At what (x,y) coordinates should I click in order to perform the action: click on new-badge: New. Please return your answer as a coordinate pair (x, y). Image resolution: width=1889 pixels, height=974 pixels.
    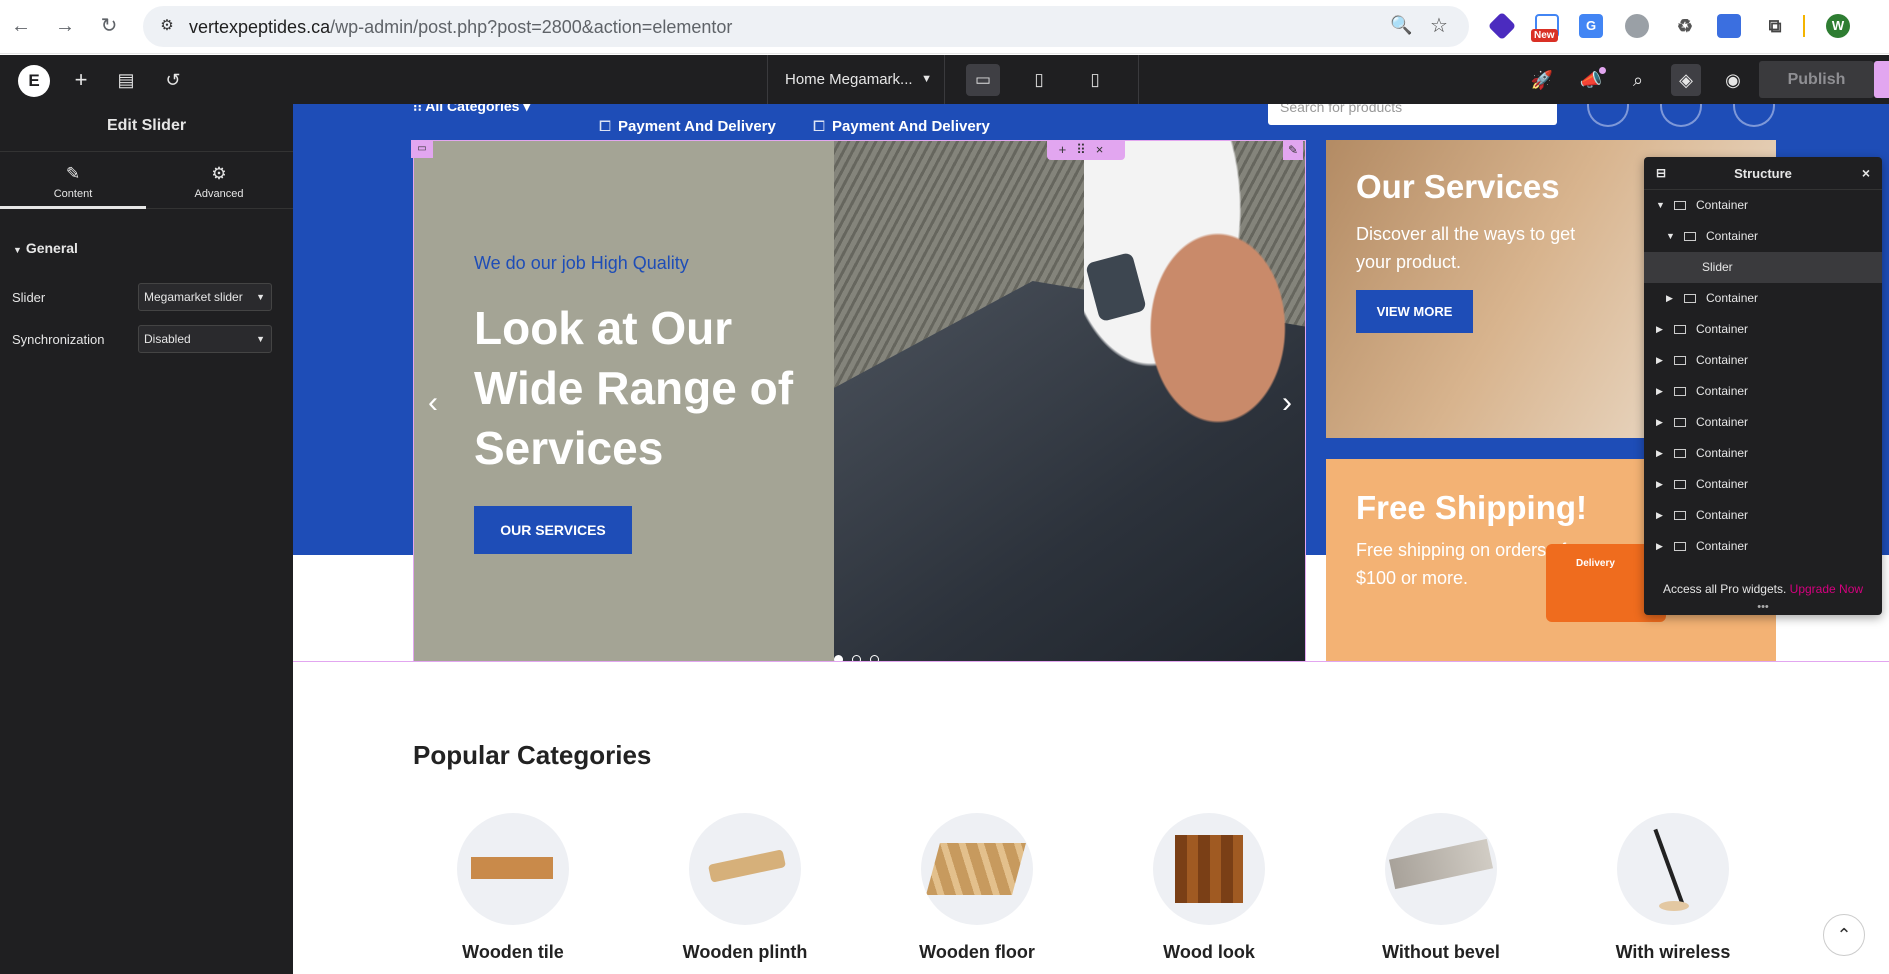
    Looking at the image, I should click on (1544, 35).